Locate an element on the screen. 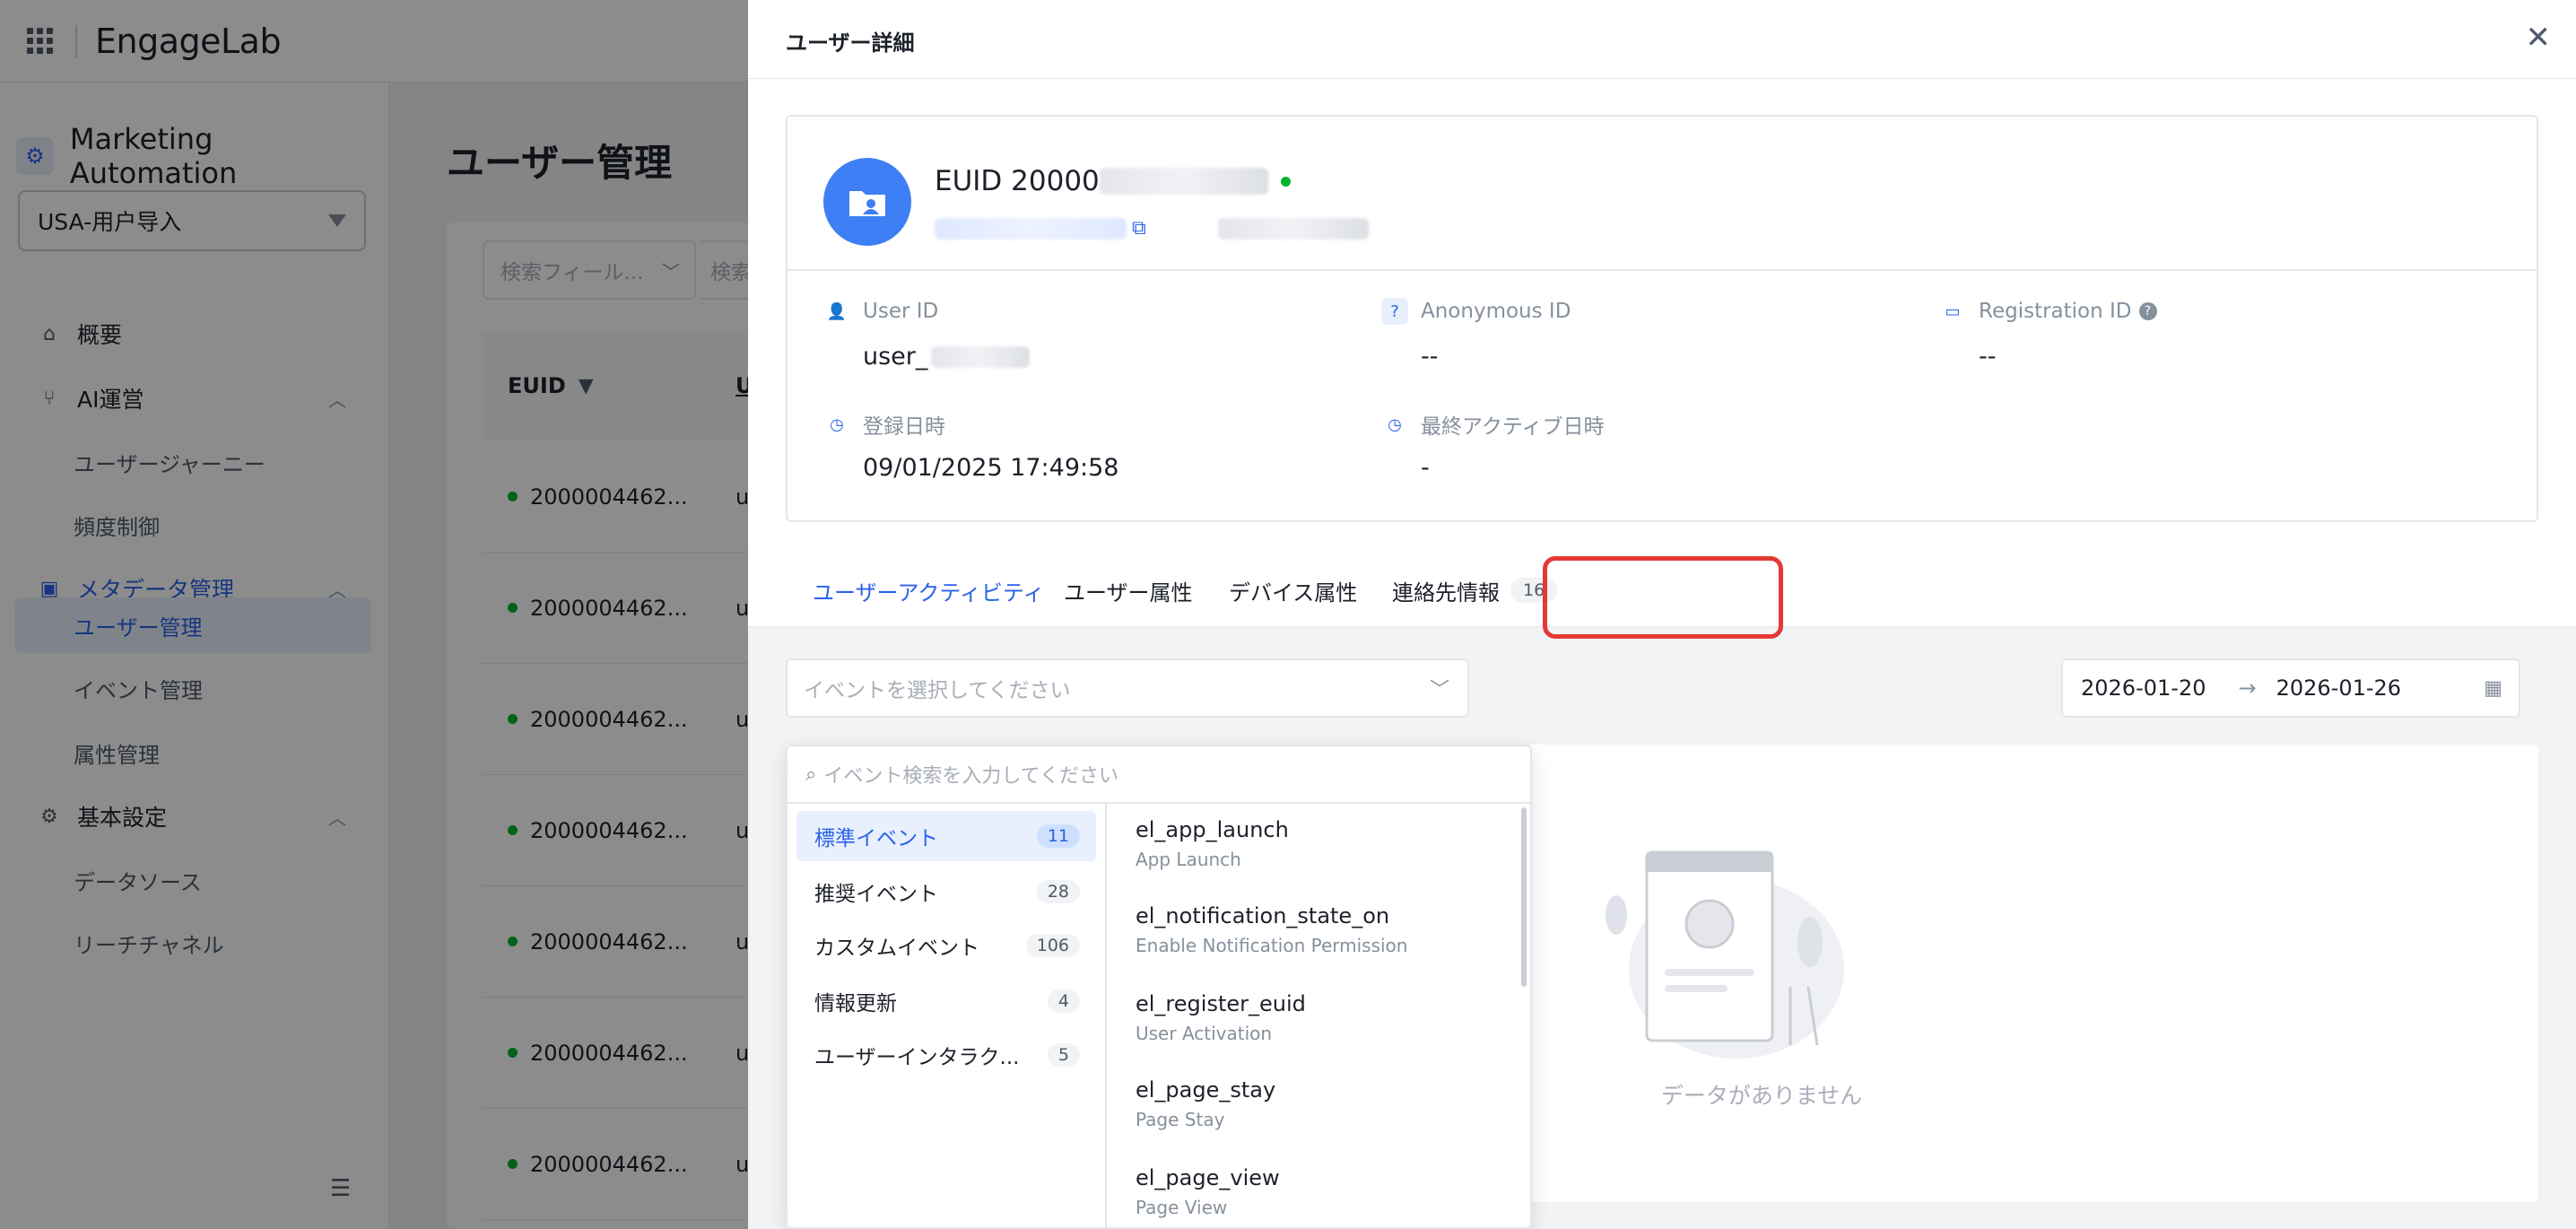  copy-icon: ⧉ is located at coordinates (1139, 228).